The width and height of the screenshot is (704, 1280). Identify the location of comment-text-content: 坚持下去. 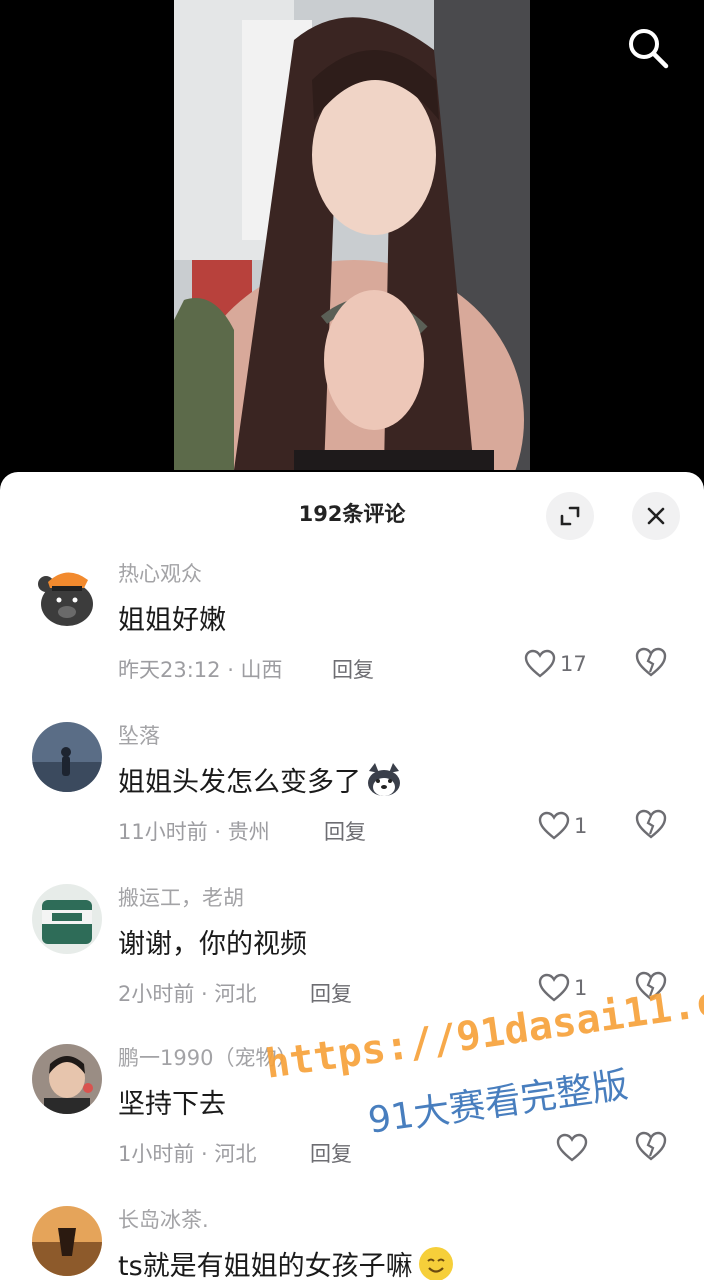
(172, 1104).